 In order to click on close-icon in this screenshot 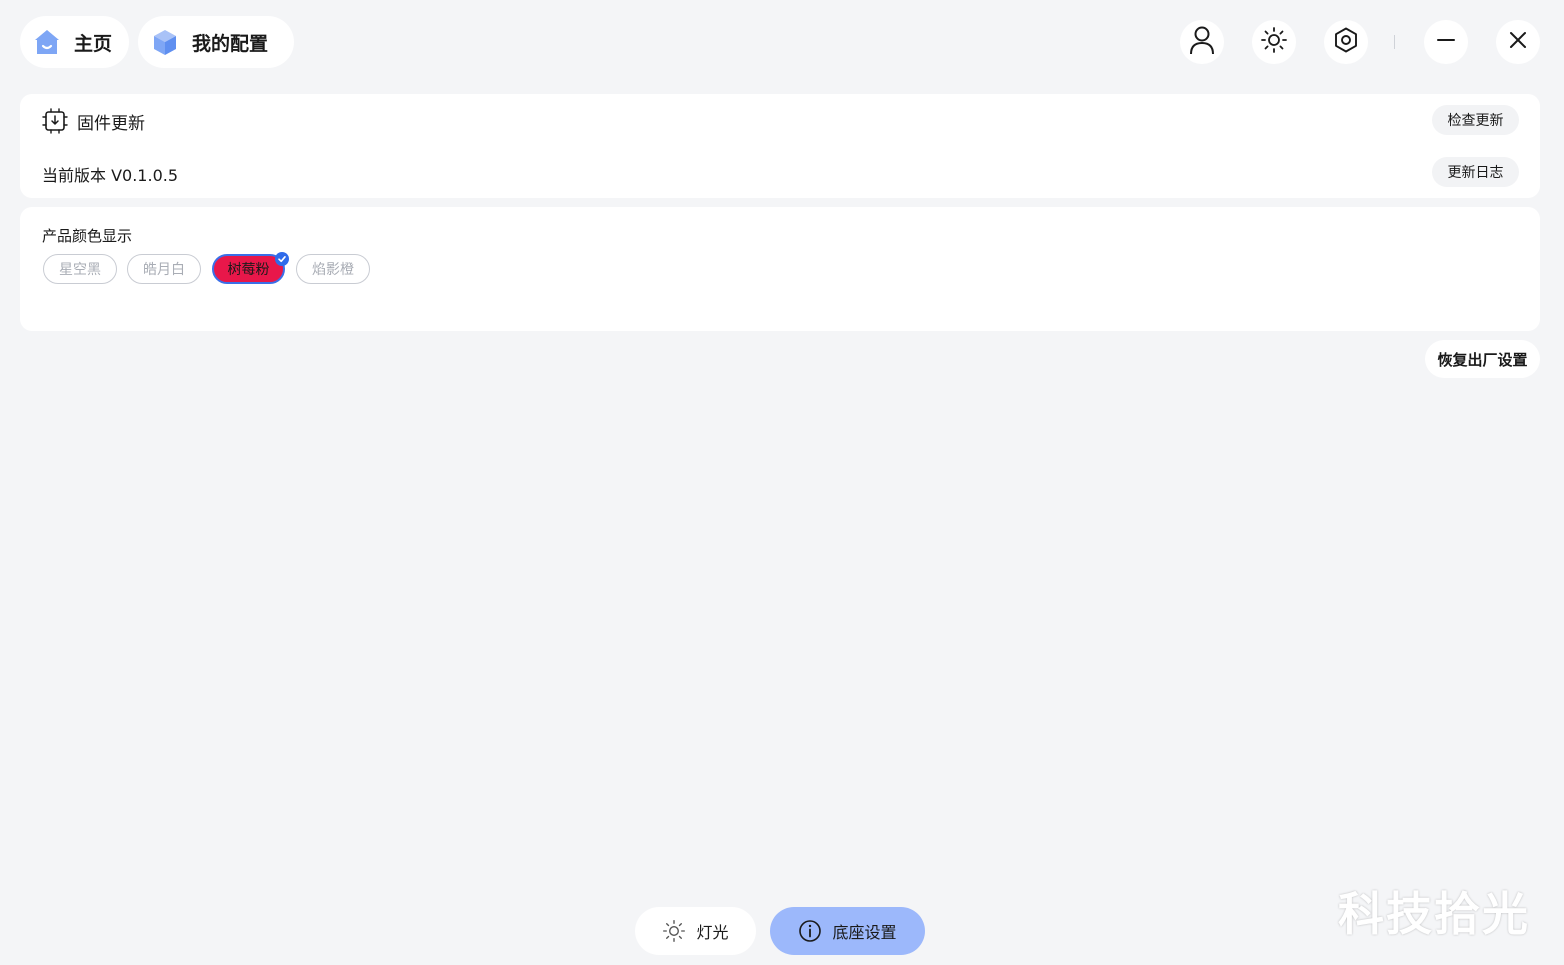, I will do `click(1518, 42)`.